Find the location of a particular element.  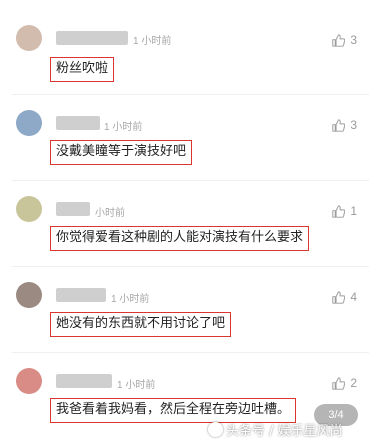

toutiao-logo-icon is located at coordinates (215, 429).